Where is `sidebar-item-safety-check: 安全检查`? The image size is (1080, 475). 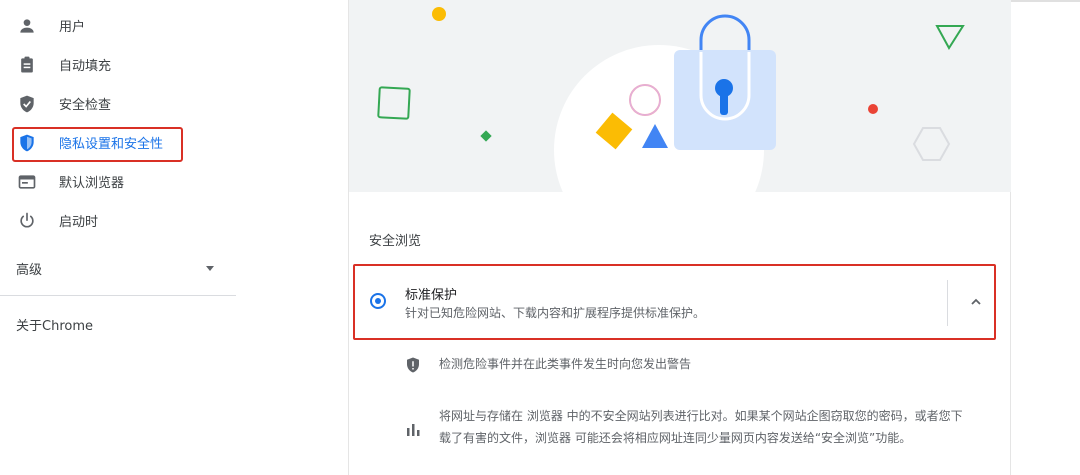
sidebar-item-safety-check: 安全检查 is located at coordinates (118, 103).